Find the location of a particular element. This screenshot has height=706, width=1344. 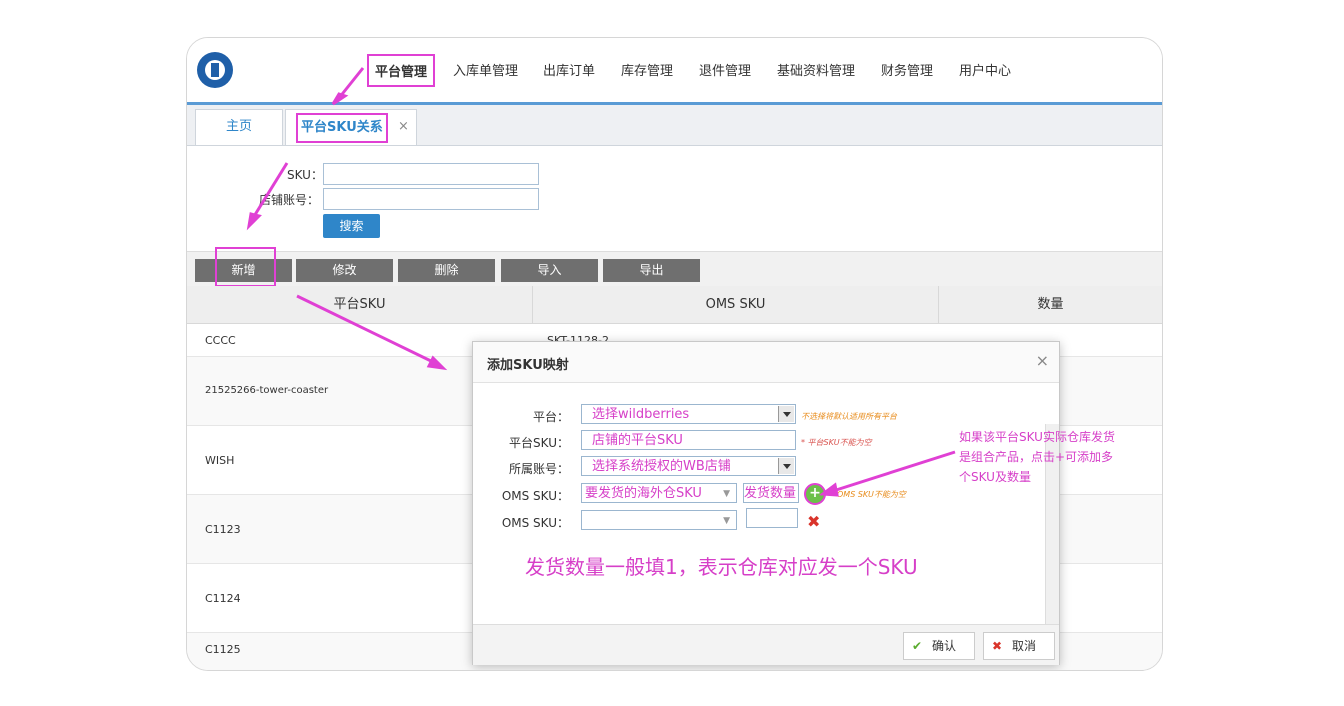

confirm-label: 确认 is located at coordinates (944, 646).